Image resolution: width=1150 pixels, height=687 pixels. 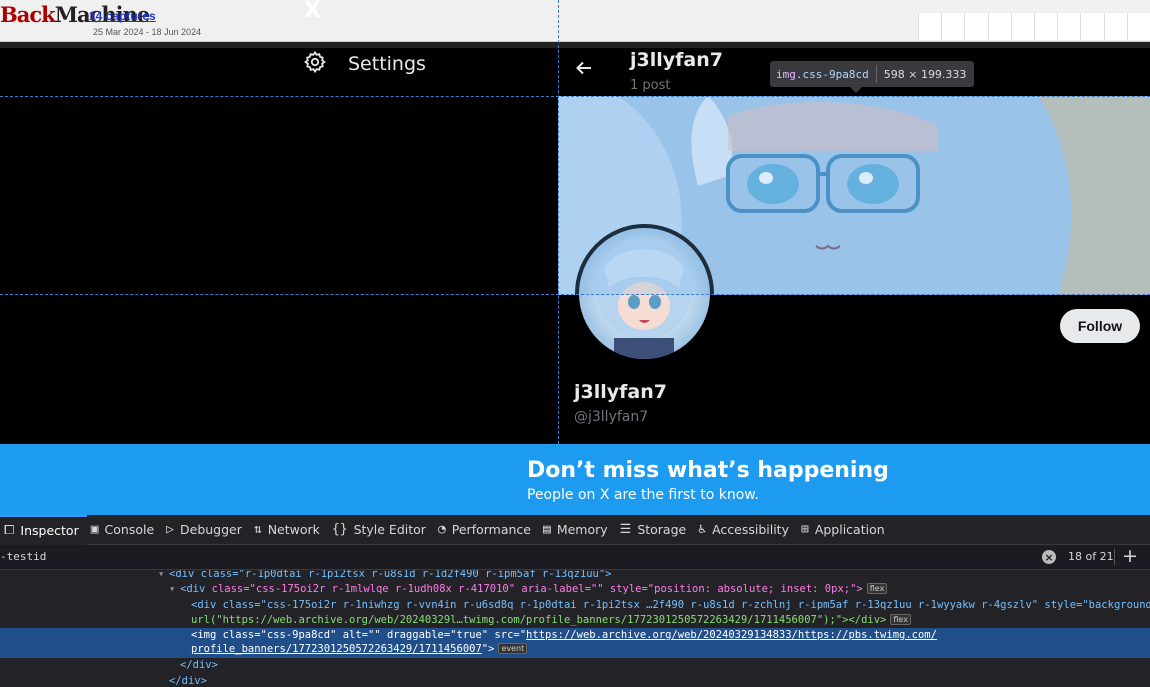 What do you see at coordinates (650, 85) in the screenshot?
I see `header-post-count: 1 post` at bounding box center [650, 85].